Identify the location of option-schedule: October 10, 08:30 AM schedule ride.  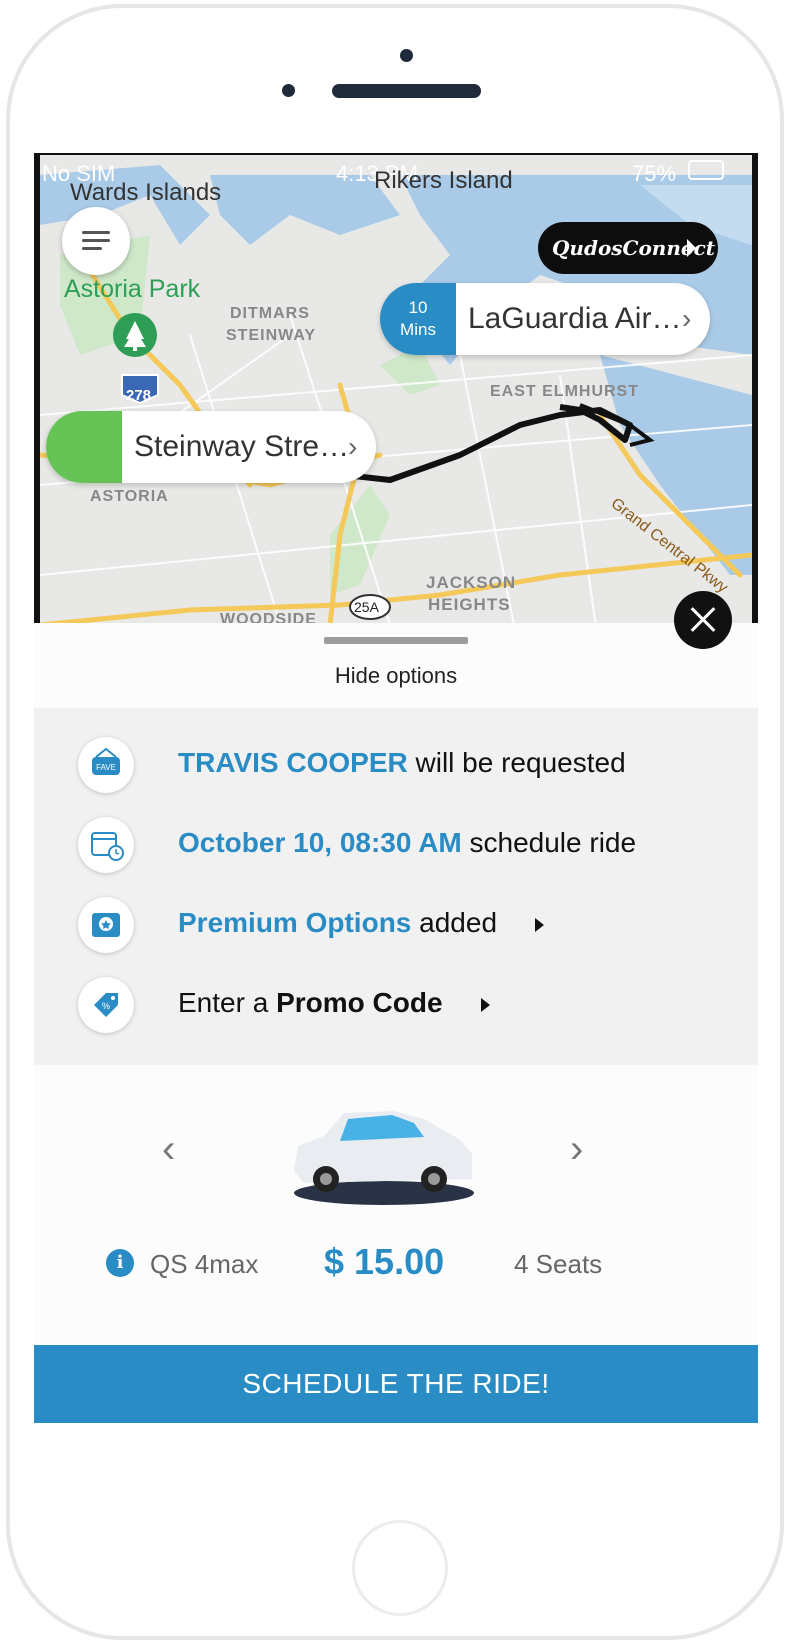
(396, 846).